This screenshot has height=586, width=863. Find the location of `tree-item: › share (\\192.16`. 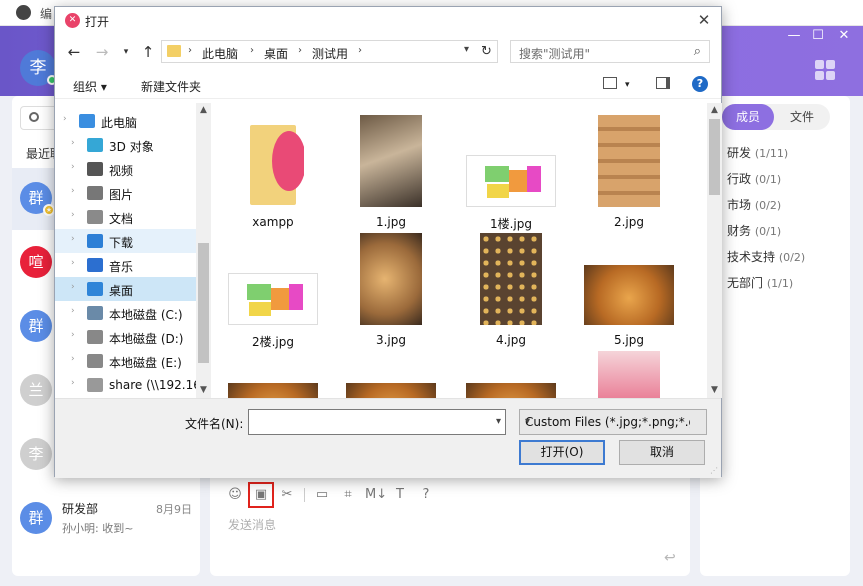

tree-item: › share (\\192.16 is located at coordinates (128, 385).